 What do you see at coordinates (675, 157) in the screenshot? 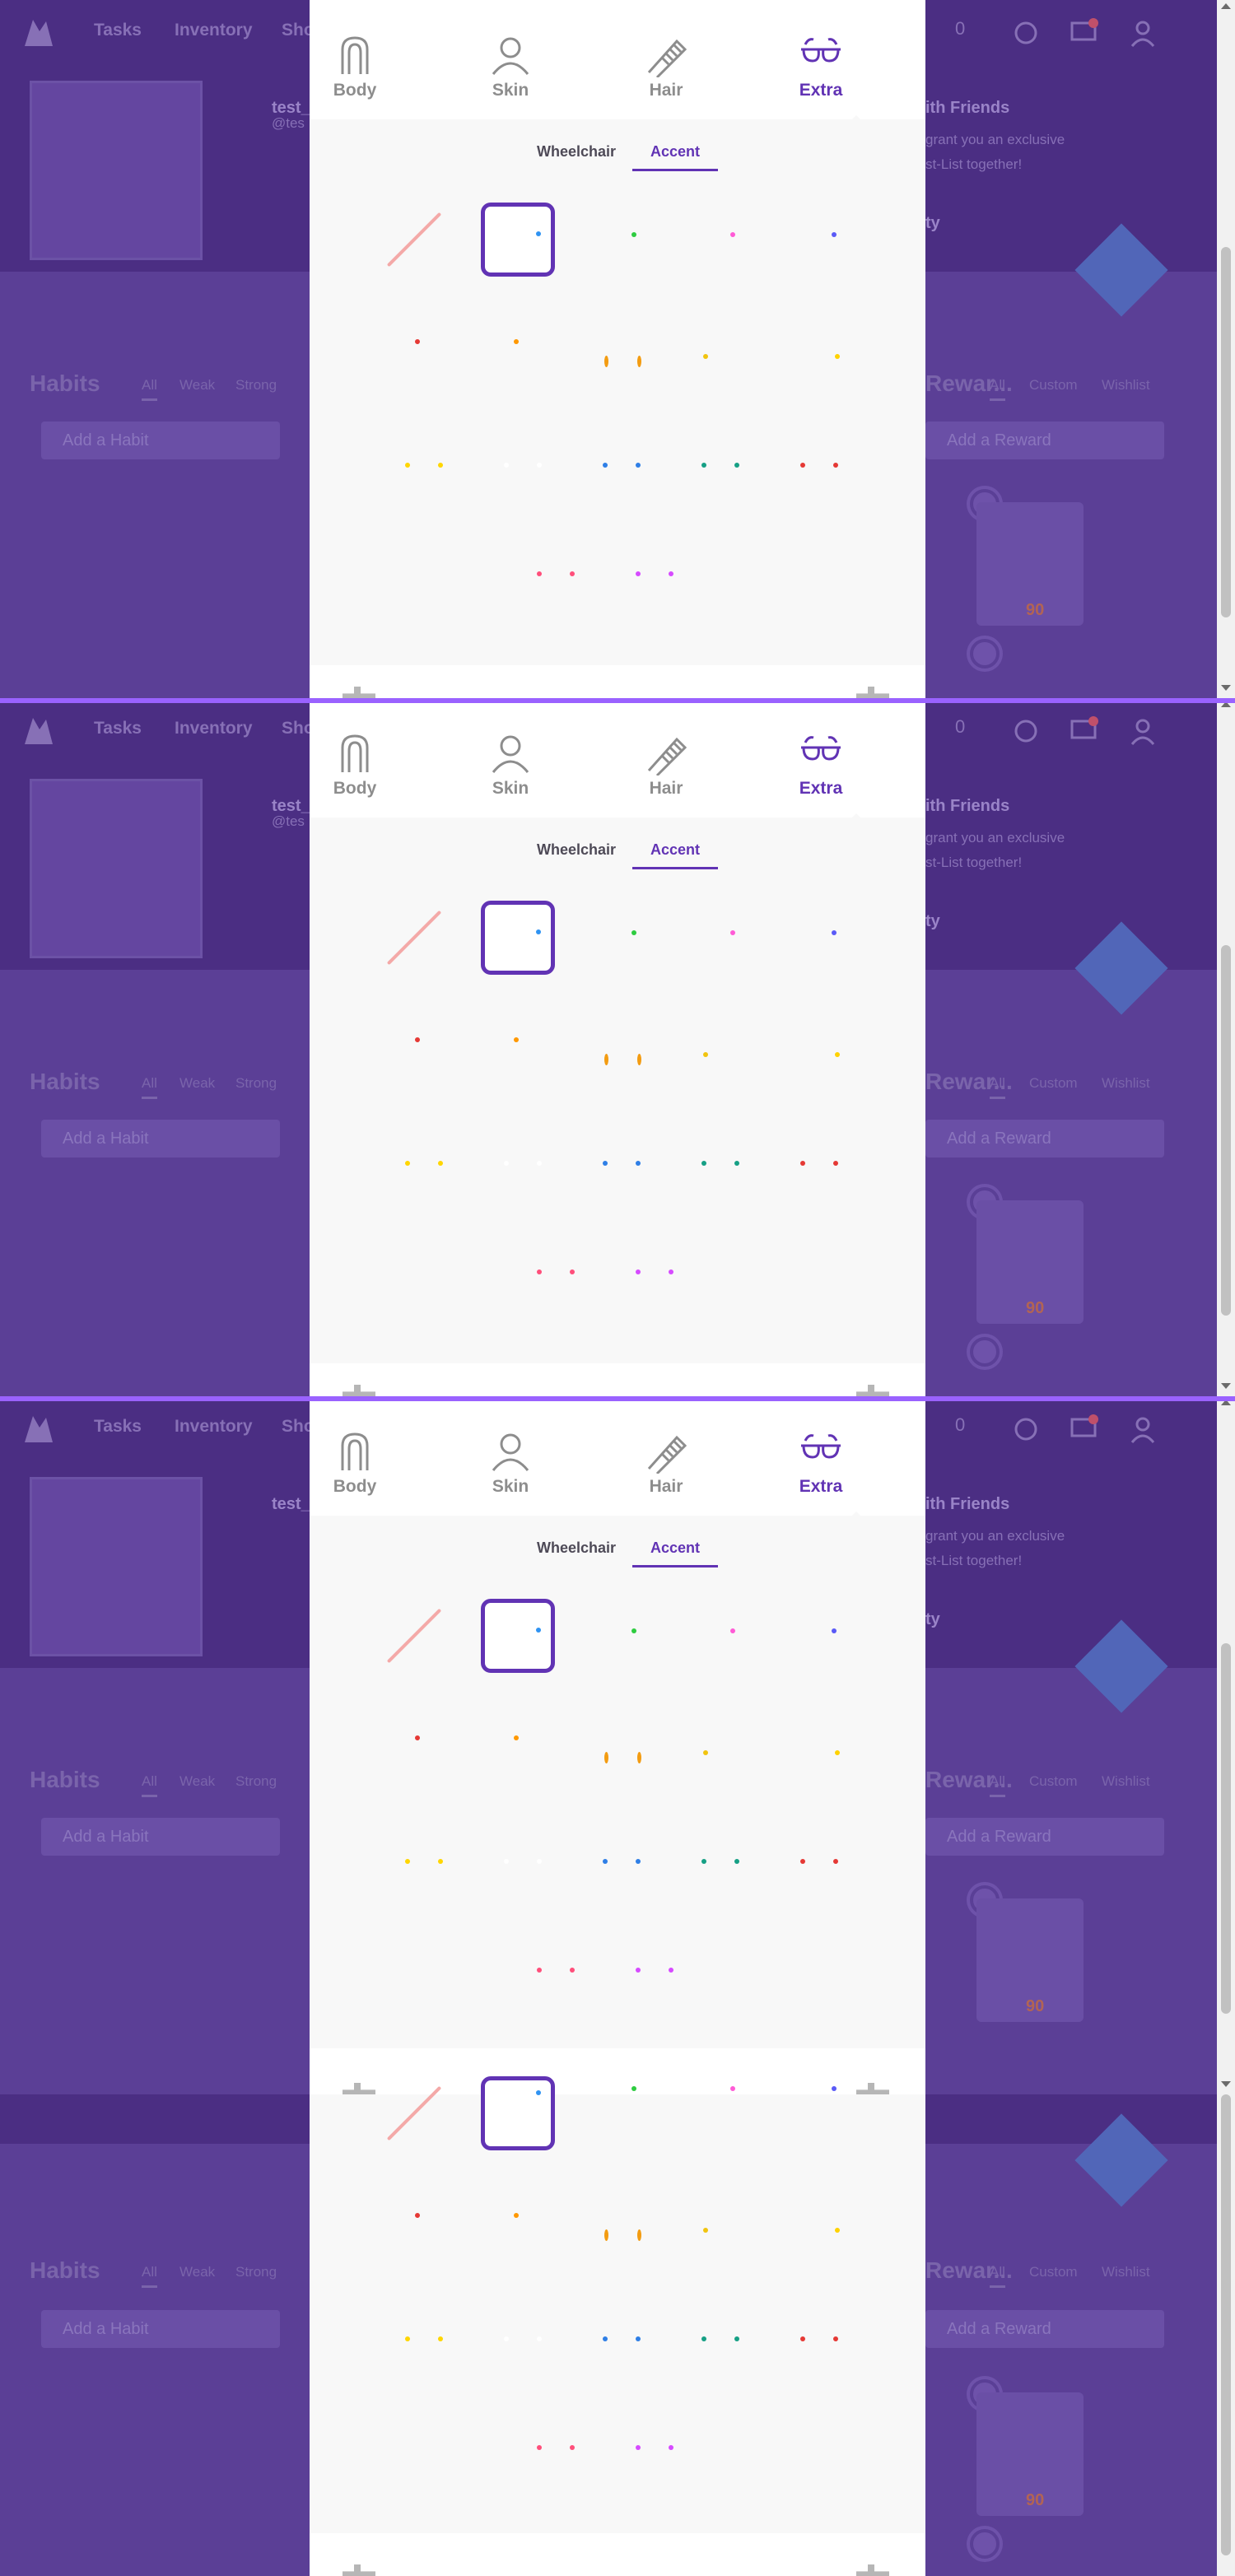
I see `subtab-accent: Accent` at bounding box center [675, 157].